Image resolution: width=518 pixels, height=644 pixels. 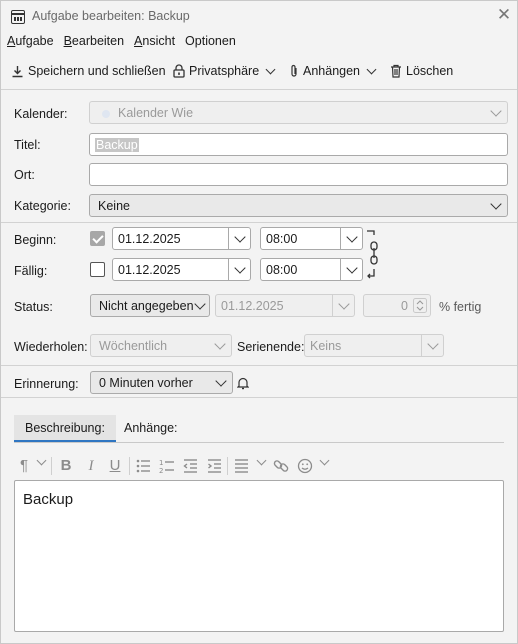 I want to click on reminder-select: 0 Minuten vorher, so click(x=161, y=382).